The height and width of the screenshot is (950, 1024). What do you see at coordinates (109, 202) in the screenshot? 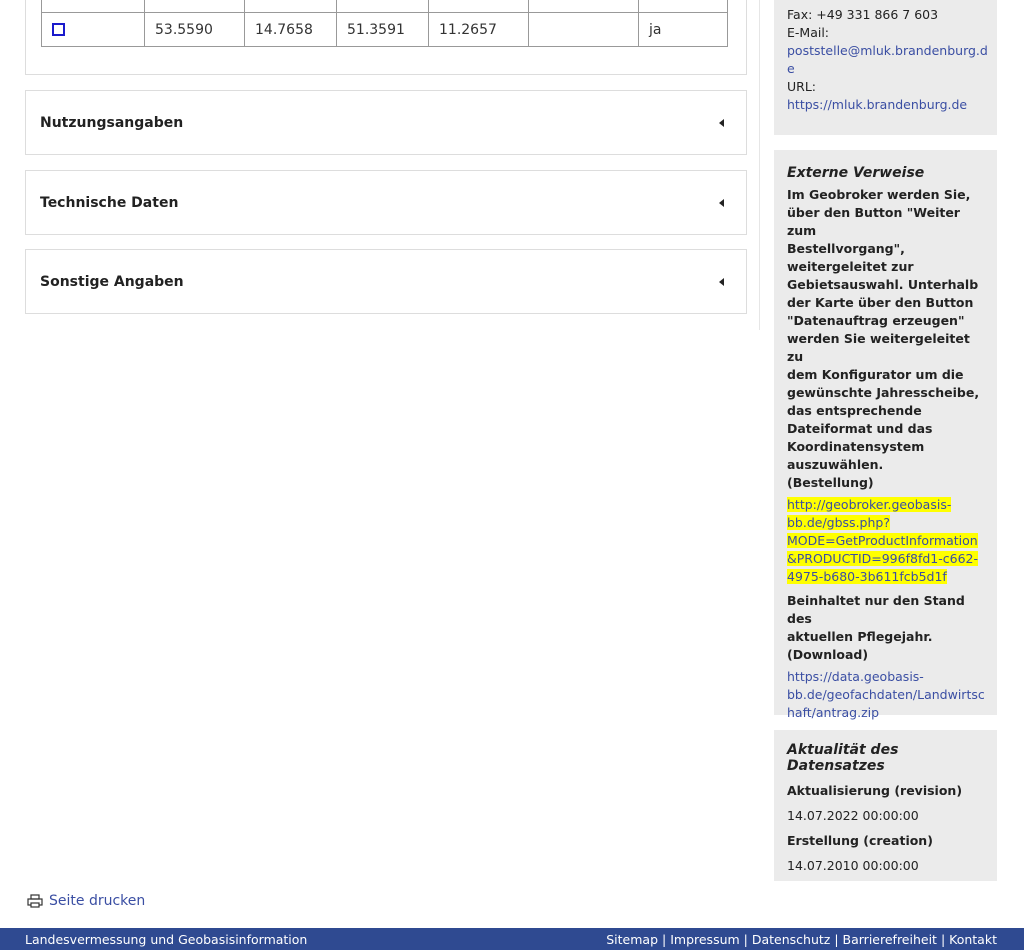
I see `accordion-title: Technische Daten` at bounding box center [109, 202].